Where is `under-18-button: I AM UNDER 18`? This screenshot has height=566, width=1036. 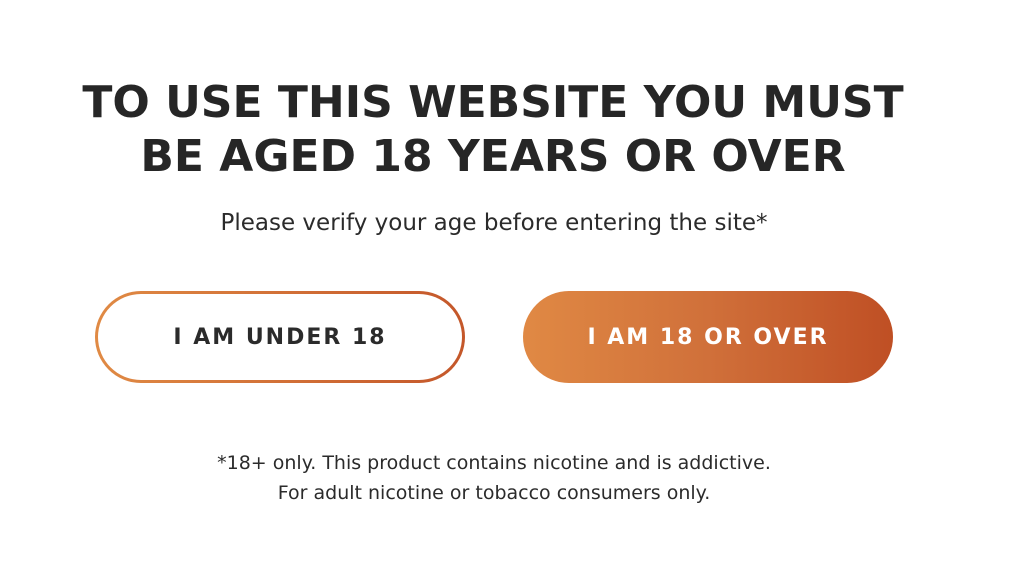 under-18-button: I AM UNDER 18 is located at coordinates (280, 337).